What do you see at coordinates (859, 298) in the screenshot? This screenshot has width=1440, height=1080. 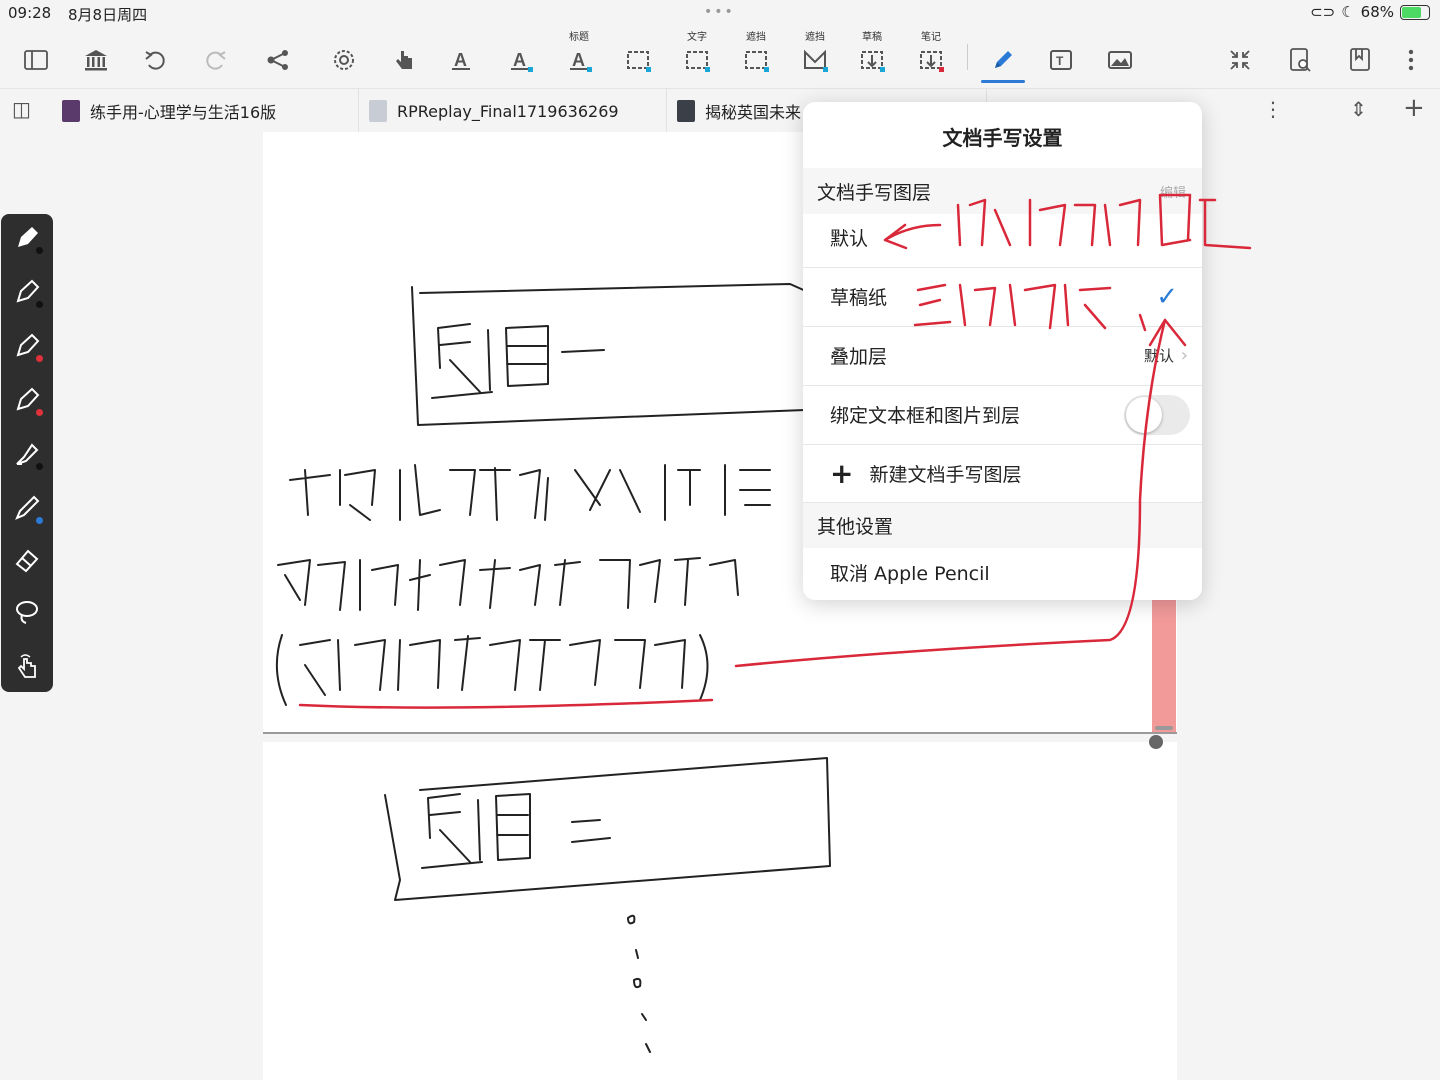 I see `layer-label: 草稿纸` at bounding box center [859, 298].